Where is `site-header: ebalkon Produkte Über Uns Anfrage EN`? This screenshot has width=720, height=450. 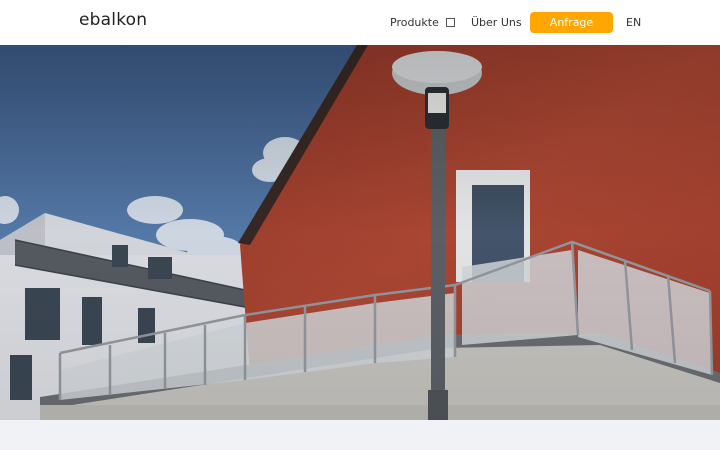
site-header: ebalkon Produkte Über Uns Anfrage EN is located at coordinates (360, 22).